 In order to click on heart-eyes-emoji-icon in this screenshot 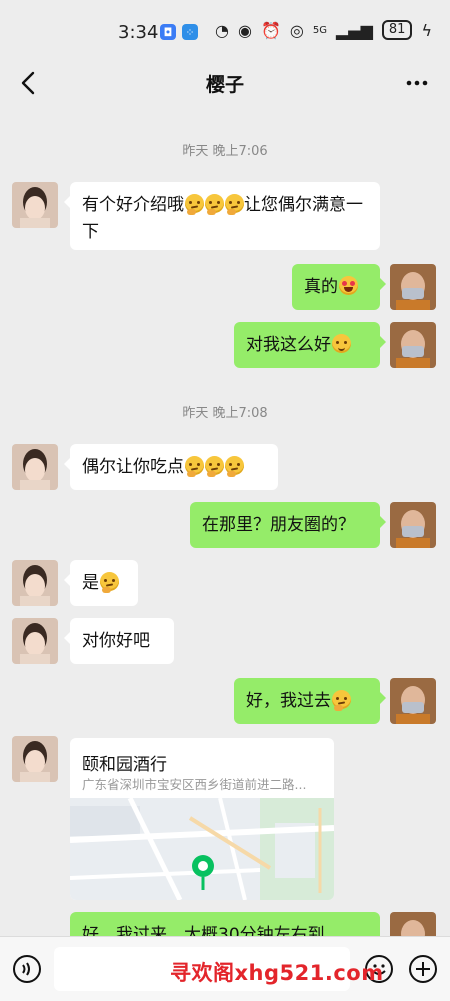, I will do `click(348, 285)`.